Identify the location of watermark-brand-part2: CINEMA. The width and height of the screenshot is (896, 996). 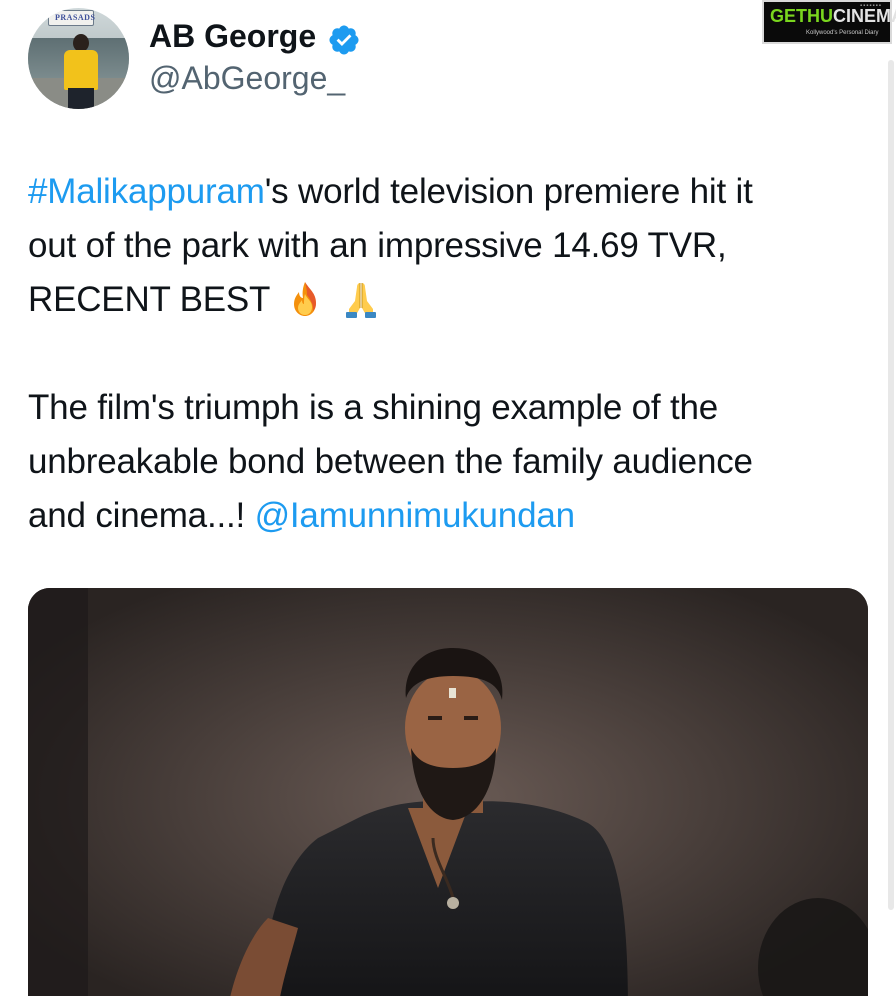
(864, 16).